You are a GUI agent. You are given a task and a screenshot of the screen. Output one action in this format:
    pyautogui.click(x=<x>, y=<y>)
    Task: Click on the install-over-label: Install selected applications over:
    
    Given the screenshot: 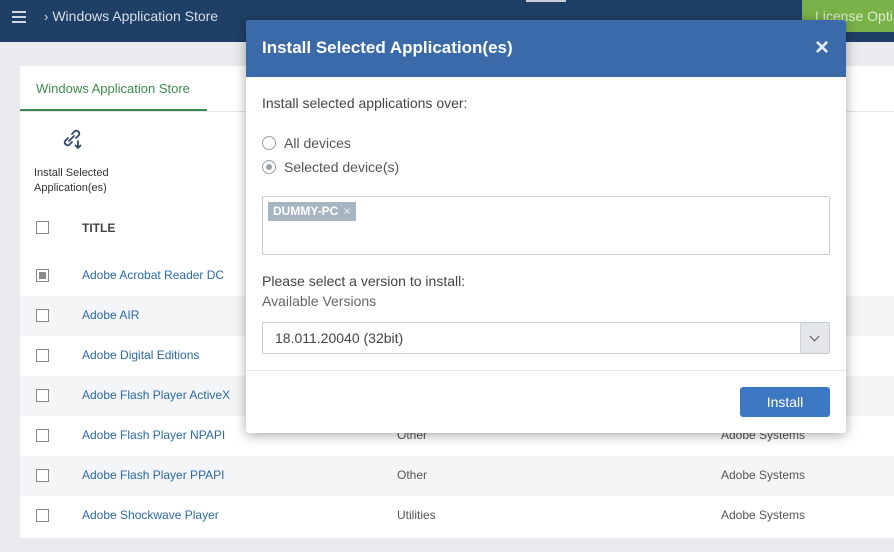 What is the action you would take?
    pyautogui.click(x=365, y=103)
    